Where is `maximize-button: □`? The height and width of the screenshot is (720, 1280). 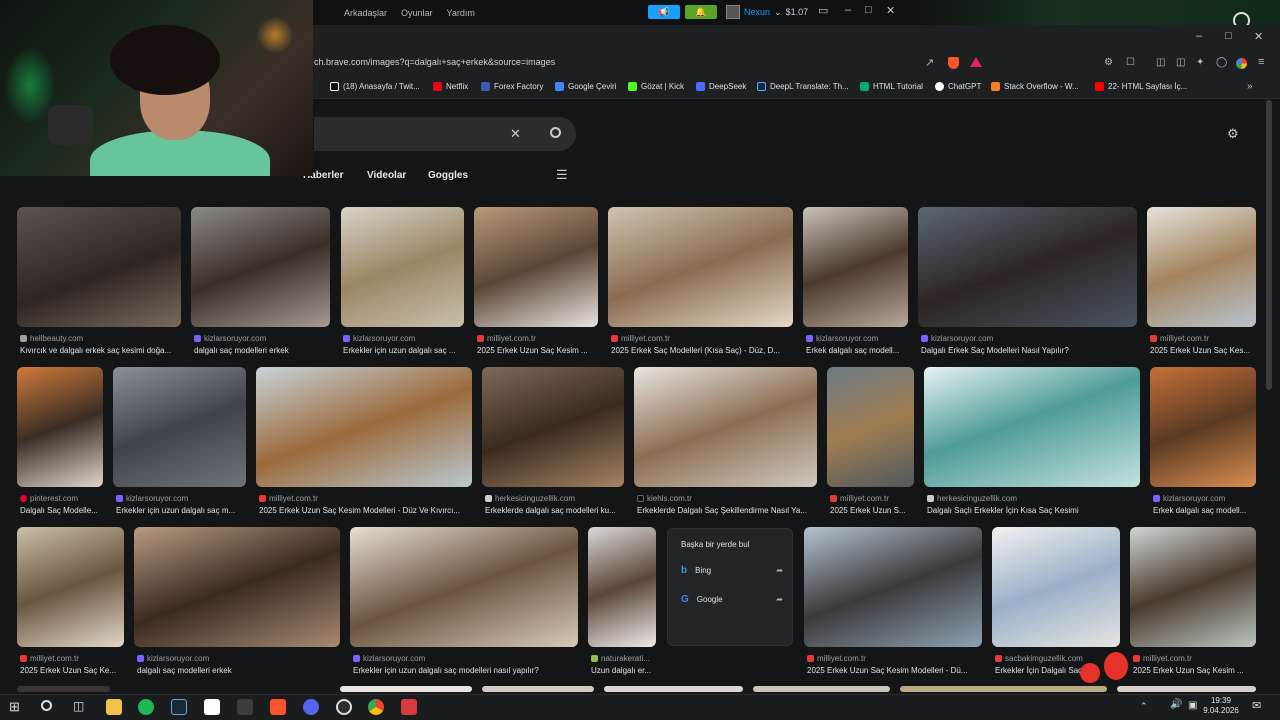 maximize-button: □ is located at coordinates (868, 10).